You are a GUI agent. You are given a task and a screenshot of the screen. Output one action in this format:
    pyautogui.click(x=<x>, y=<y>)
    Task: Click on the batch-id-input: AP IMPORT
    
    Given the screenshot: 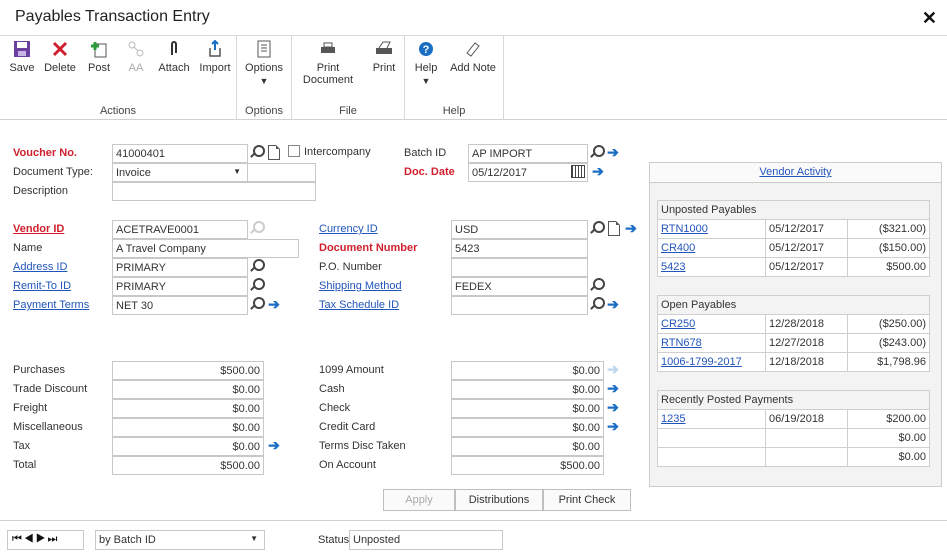 What is the action you would take?
    pyautogui.click(x=528, y=153)
    